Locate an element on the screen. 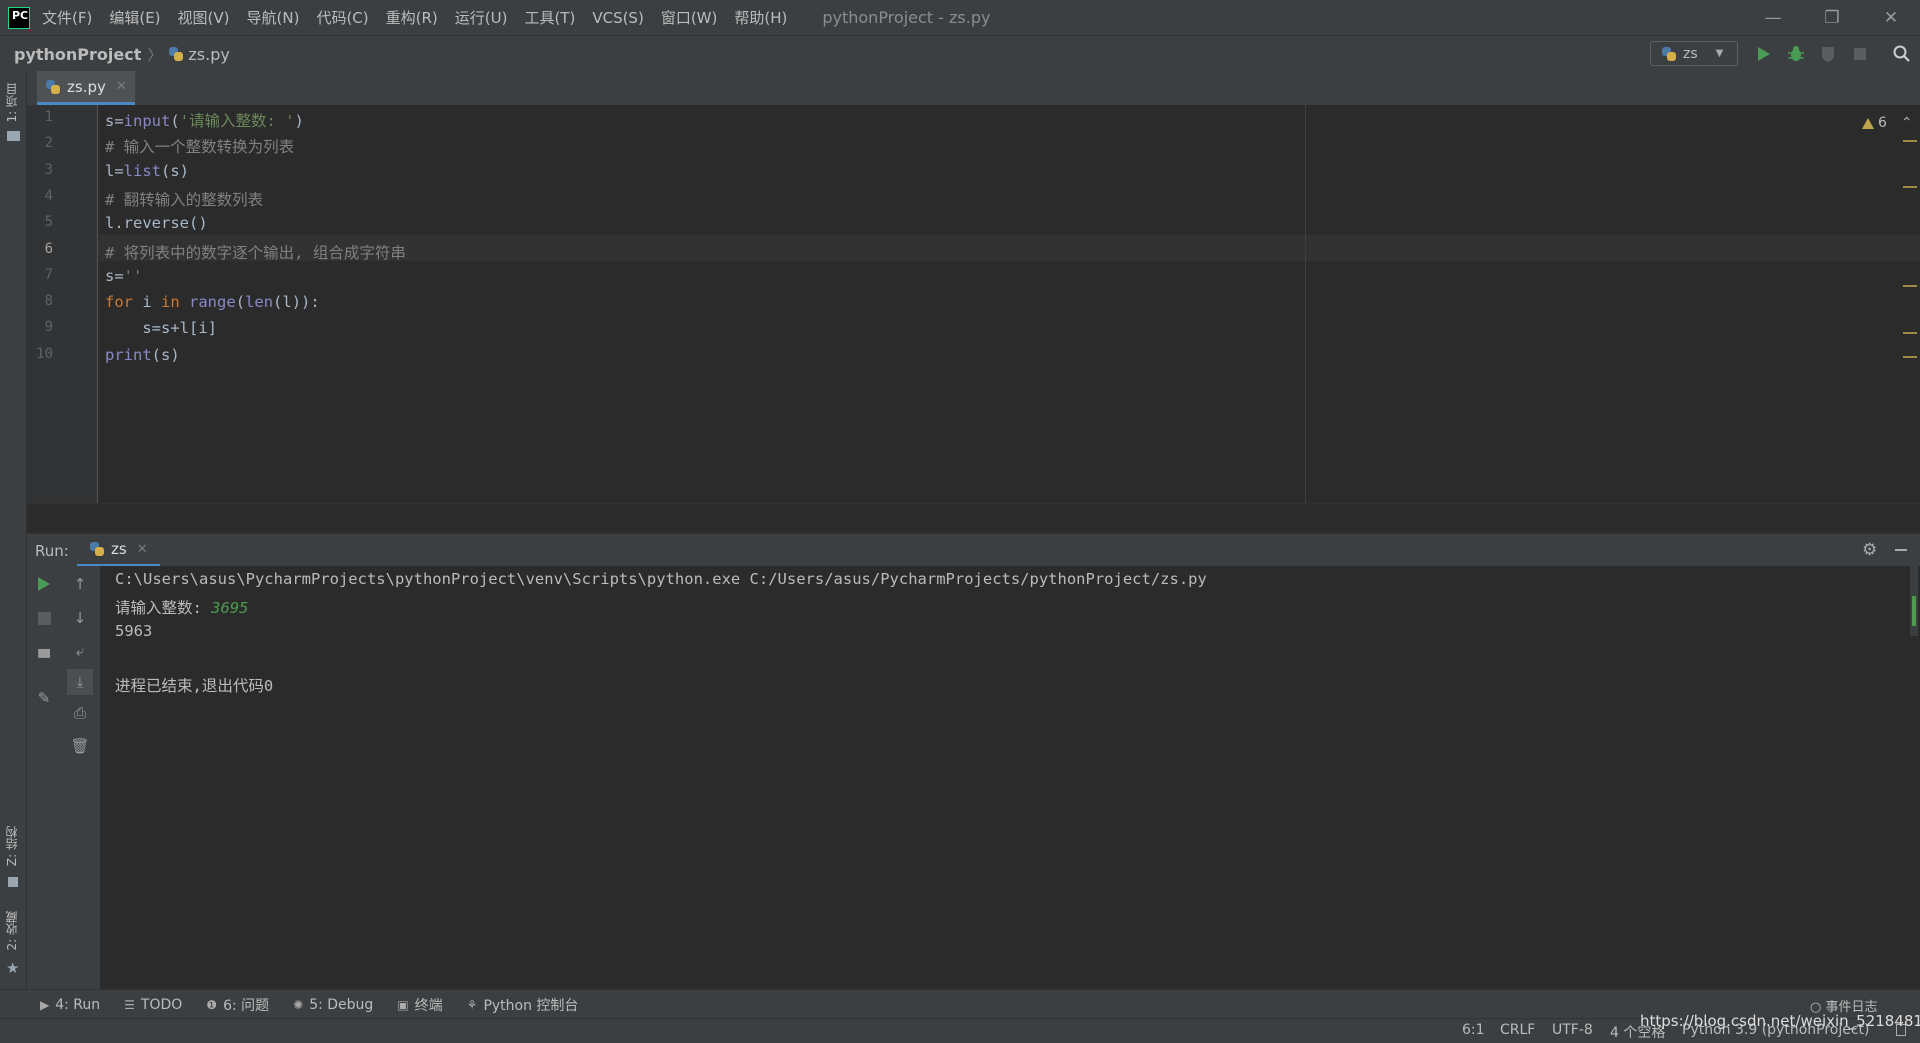 Image resolution: width=1920 pixels, height=1043 pixels. debug-button is located at coordinates (1796, 54).